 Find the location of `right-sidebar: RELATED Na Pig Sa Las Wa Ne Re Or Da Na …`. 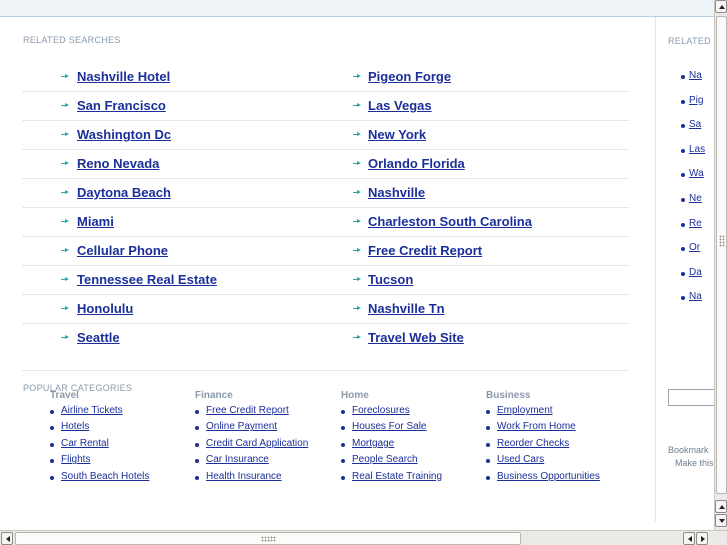

right-sidebar: RELATED Na Pig Sa Las Wa Ne Re Or Da Na … is located at coordinates (684, 269).